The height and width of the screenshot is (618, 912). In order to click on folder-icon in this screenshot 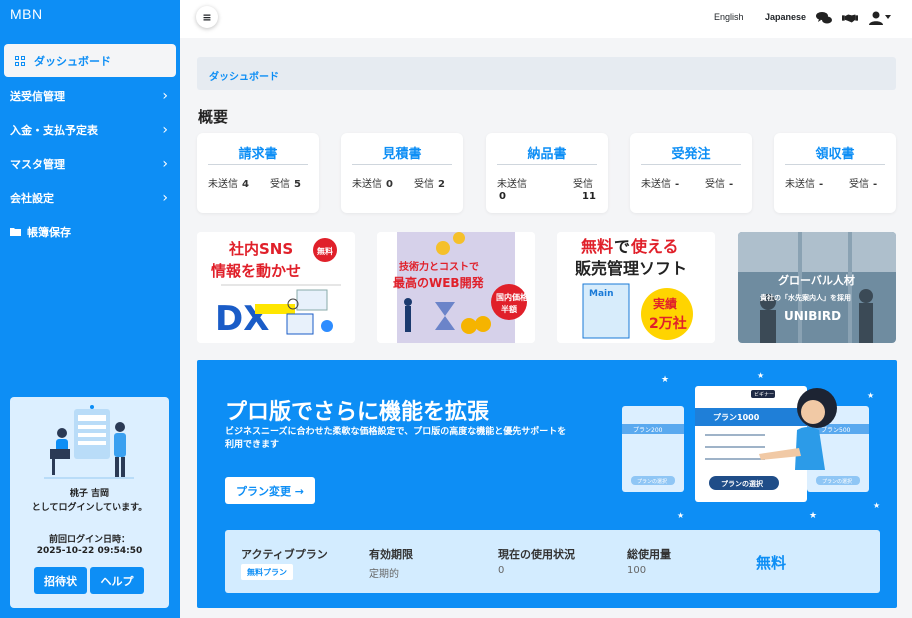, I will do `click(15, 232)`.